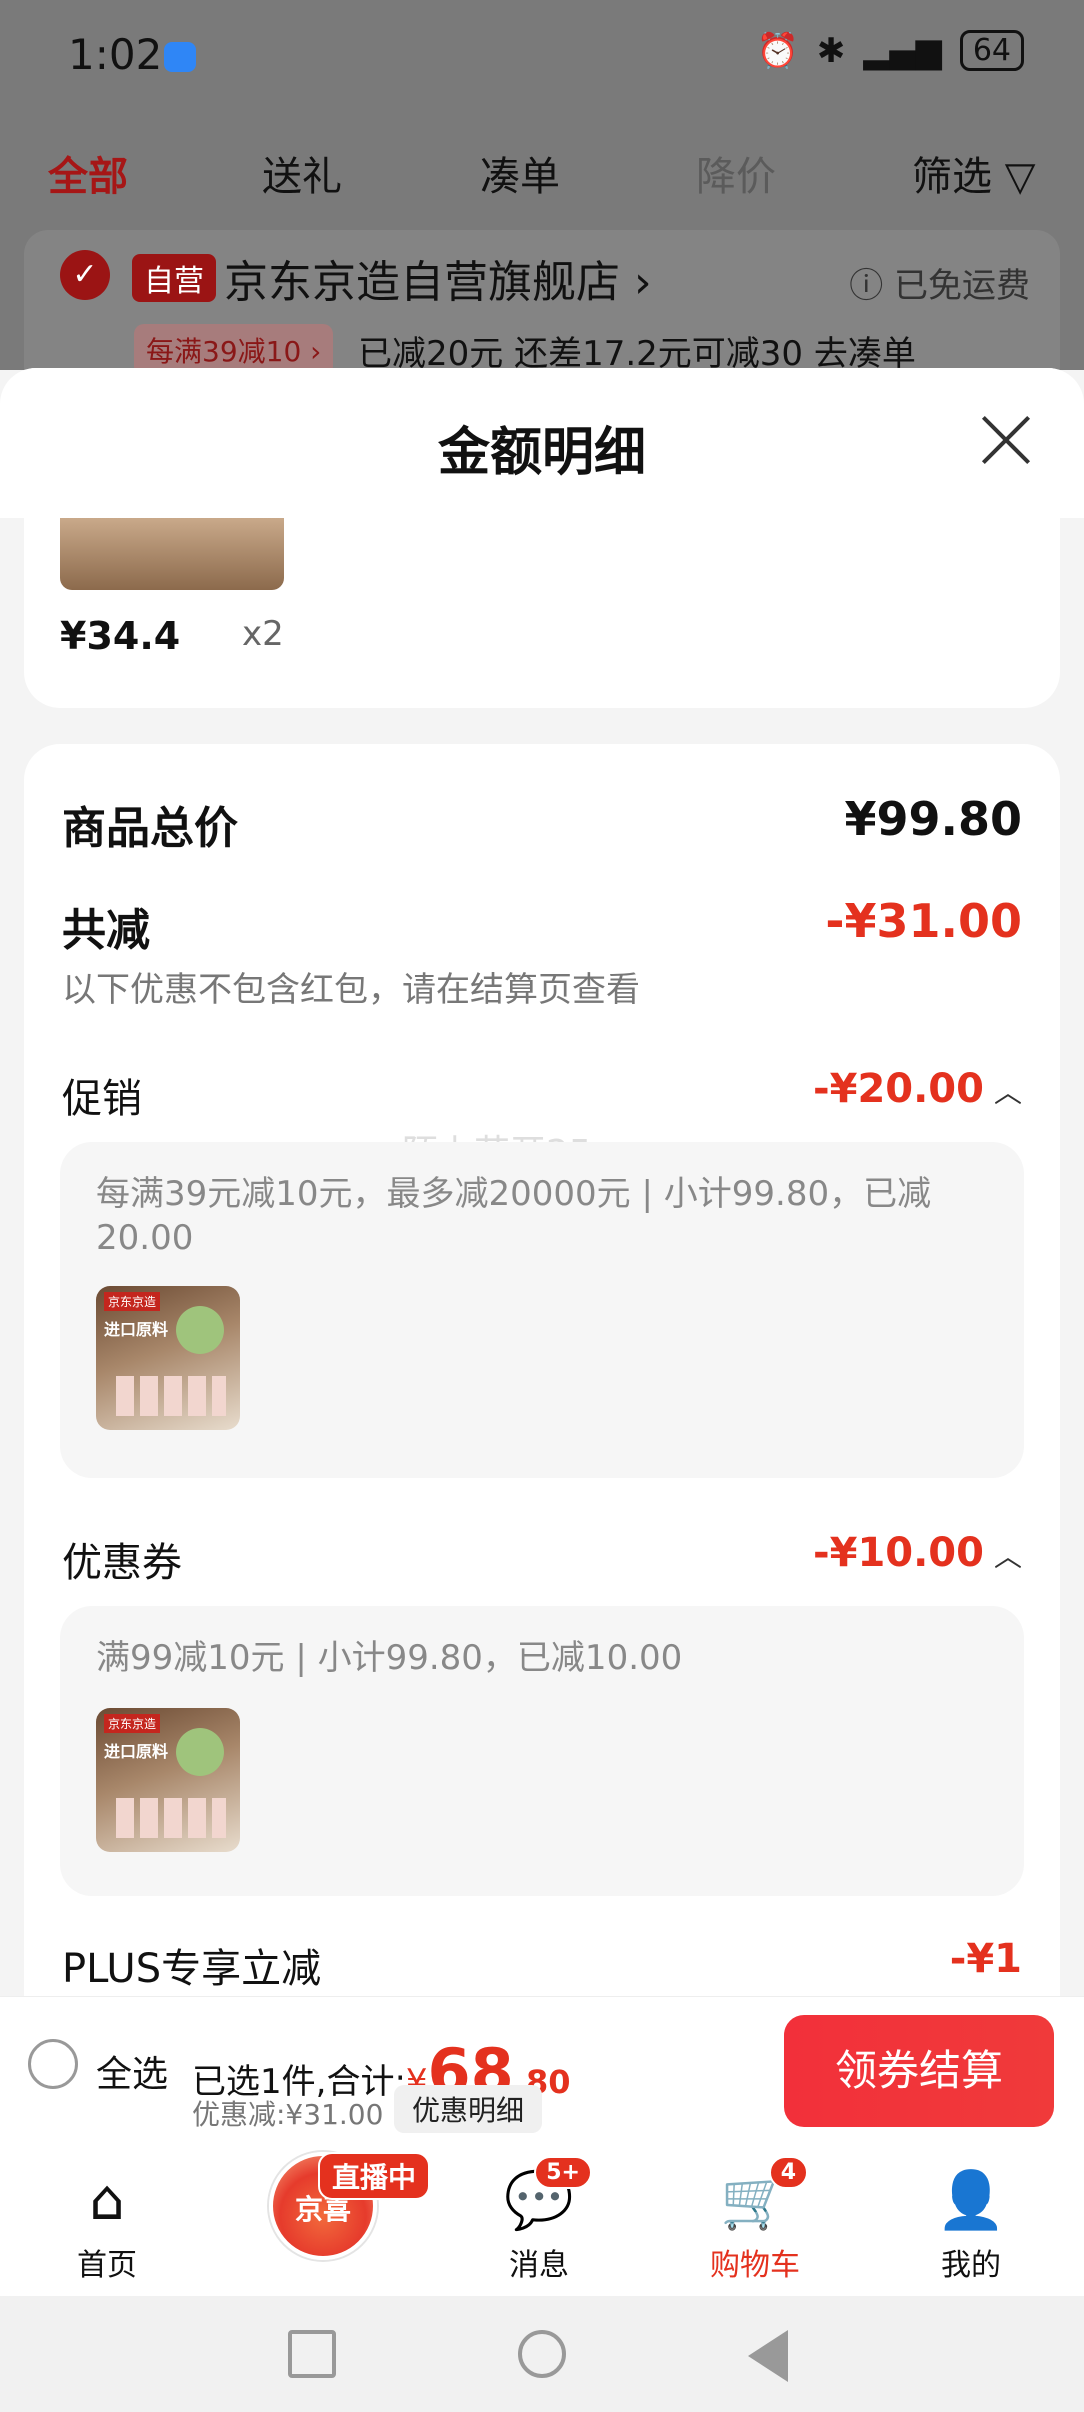 The width and height of the screenshot is (1084, 2412). I want to click on coupon-detail-box: 满99减10元 | 小计99.80，已减10.00 京东京造 进口原料, so click(542, 1751).